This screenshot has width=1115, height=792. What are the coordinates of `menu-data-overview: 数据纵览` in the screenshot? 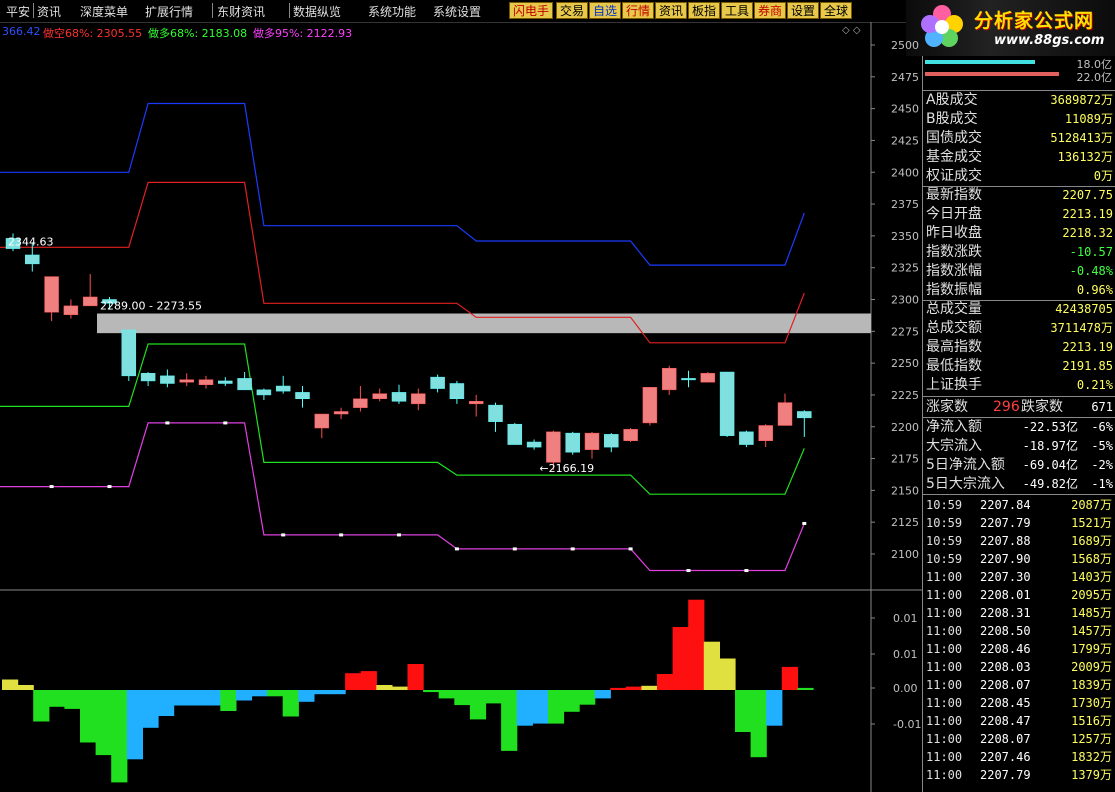 It's located at (317, 11).